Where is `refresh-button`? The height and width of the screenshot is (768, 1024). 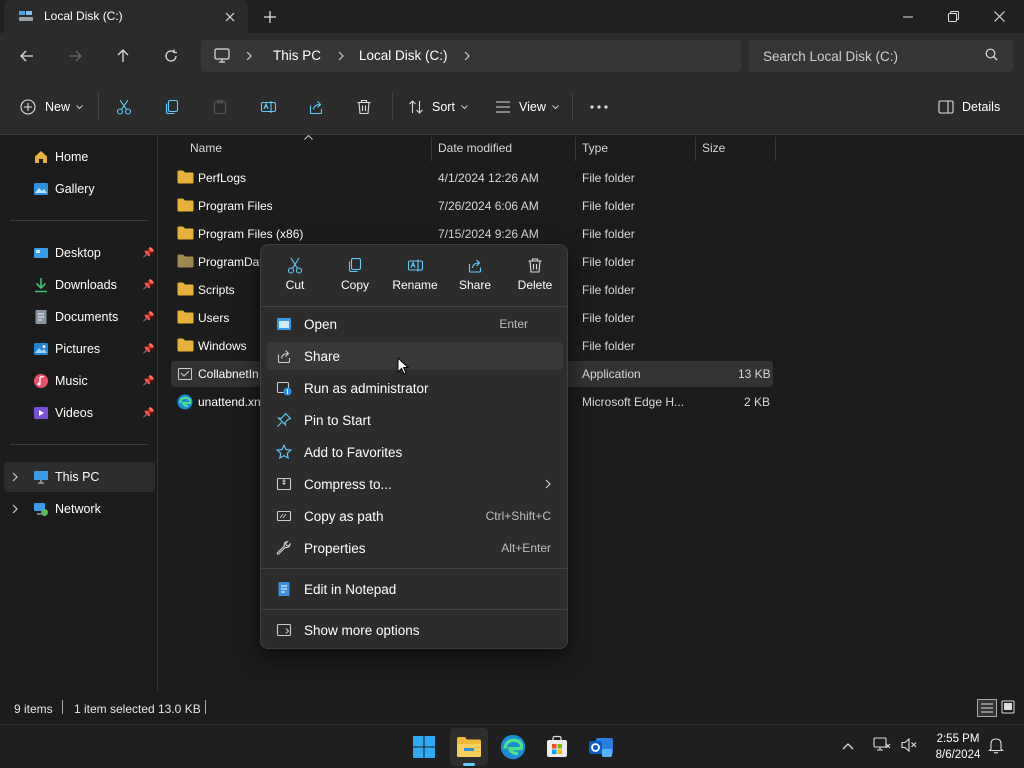
refresh-button is located at coordinates (171, 56).